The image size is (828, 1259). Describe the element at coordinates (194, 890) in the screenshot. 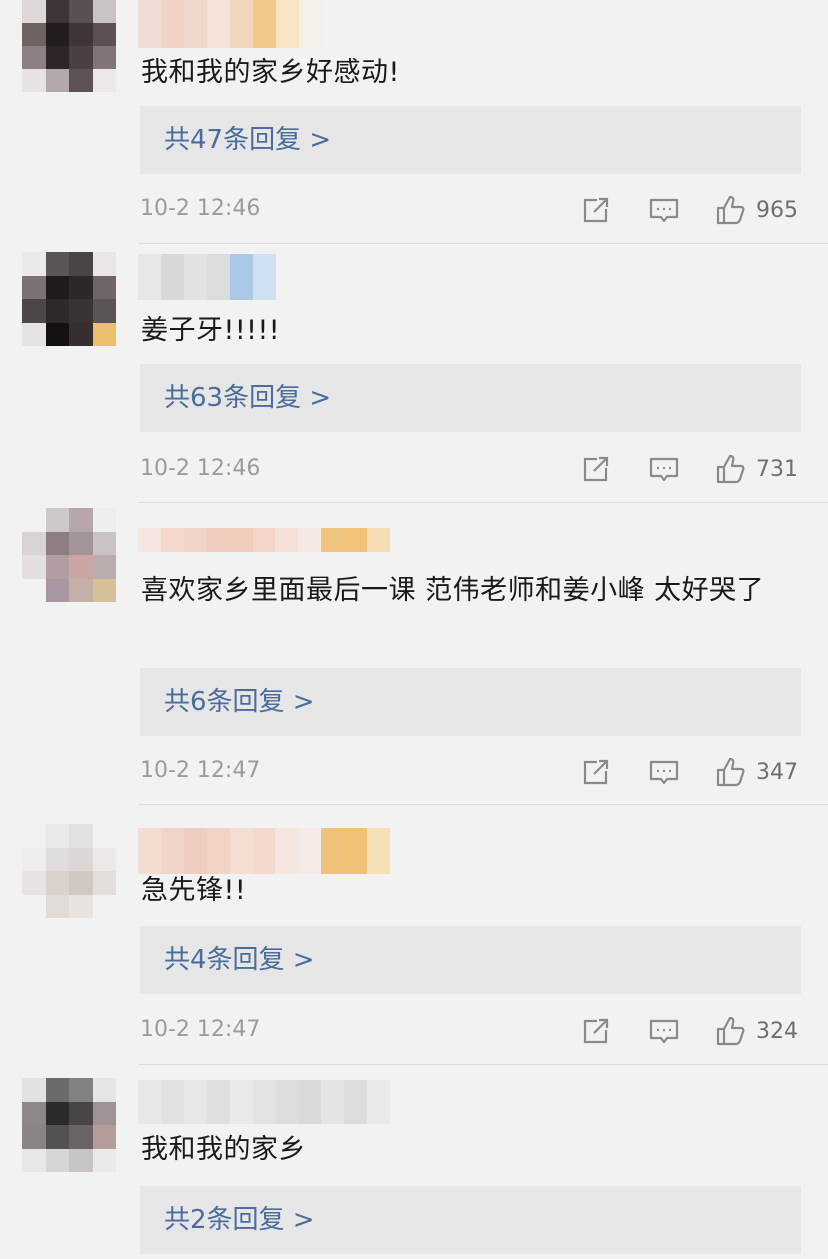

I see `comment-text: 急先锋!!` at that location.